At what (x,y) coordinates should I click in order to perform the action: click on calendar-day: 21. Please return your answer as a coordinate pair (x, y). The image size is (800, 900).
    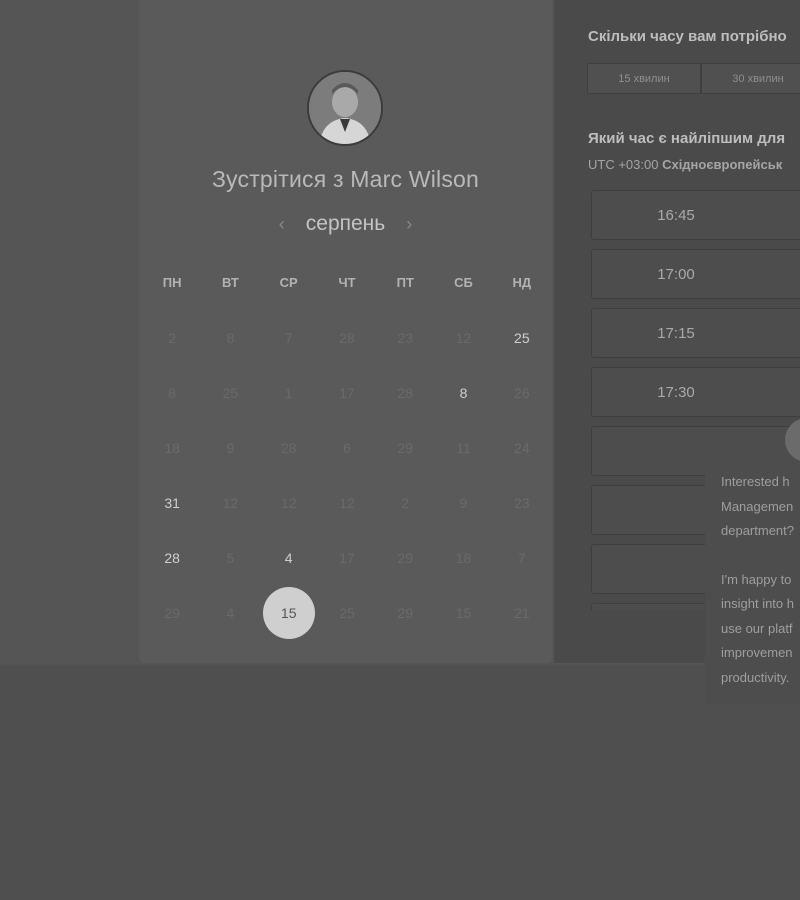
    Looking at the image, I should click on (522, 612).